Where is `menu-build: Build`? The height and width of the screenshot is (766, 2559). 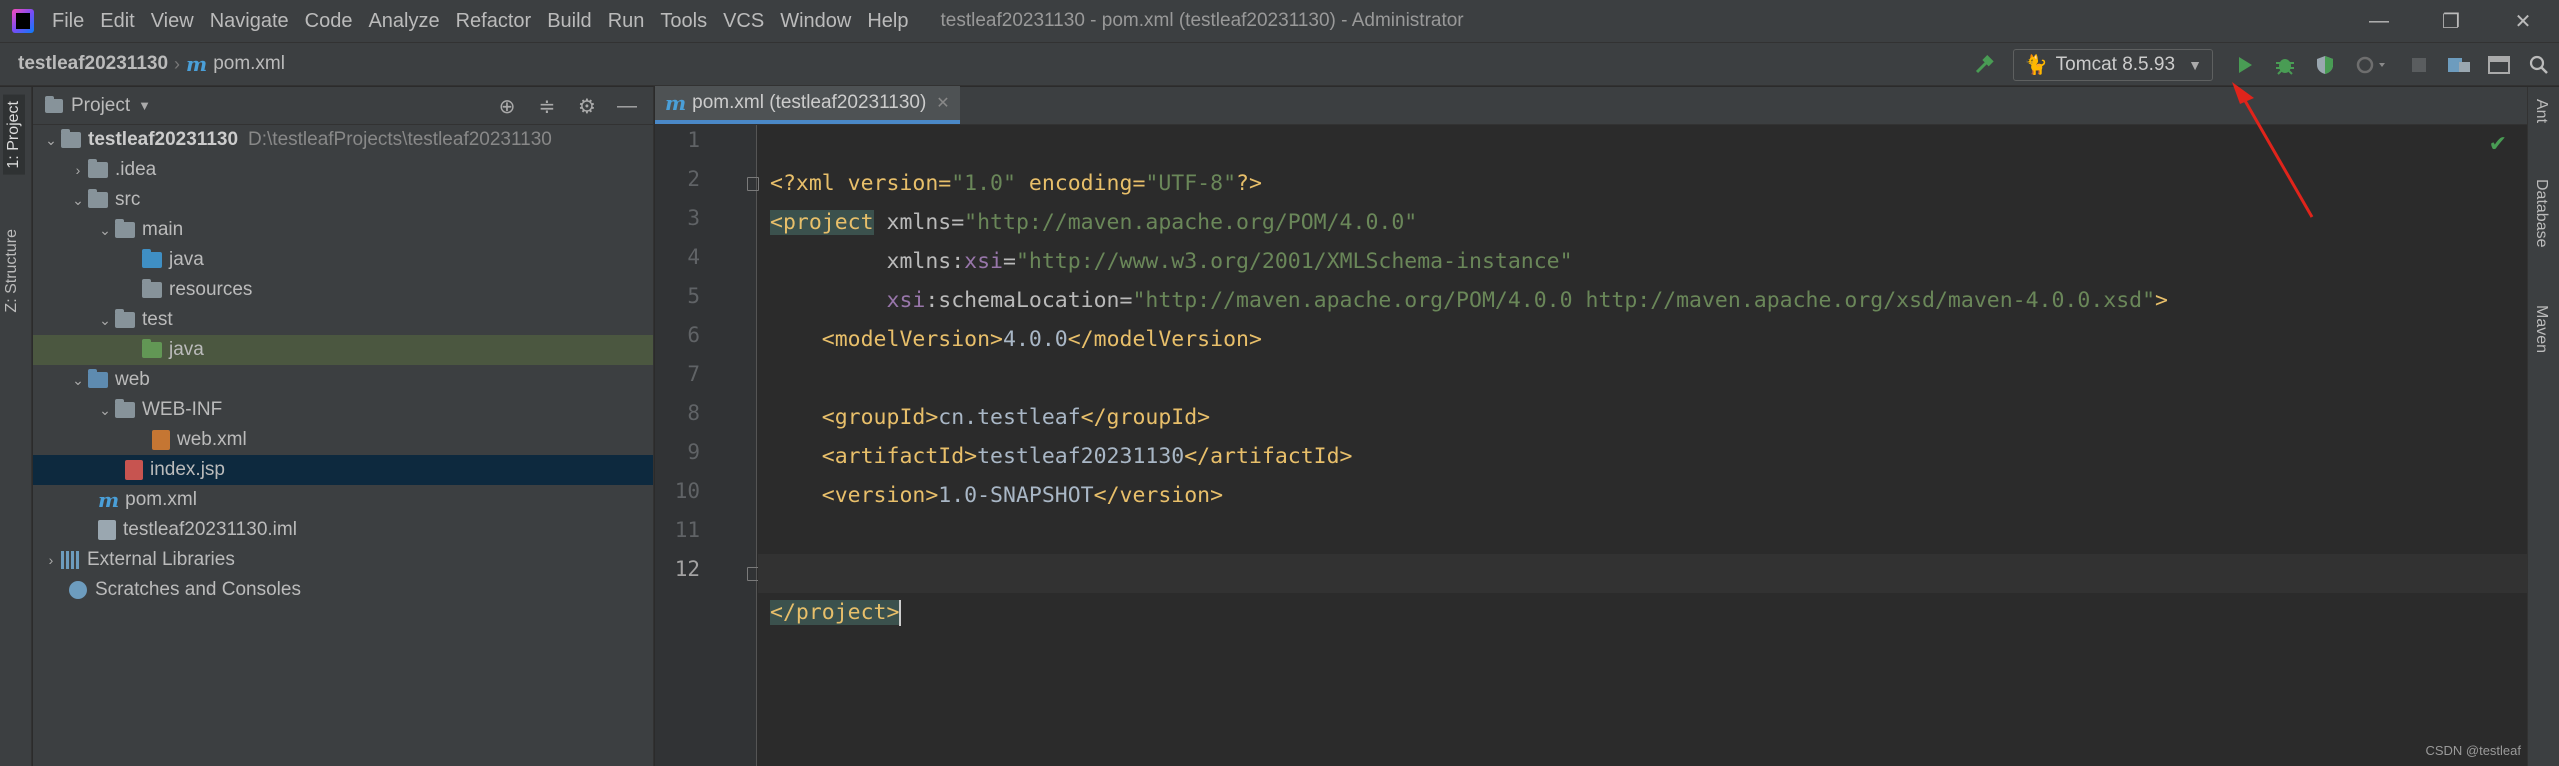
menu-build: Build is located at coordinates (569, 21).